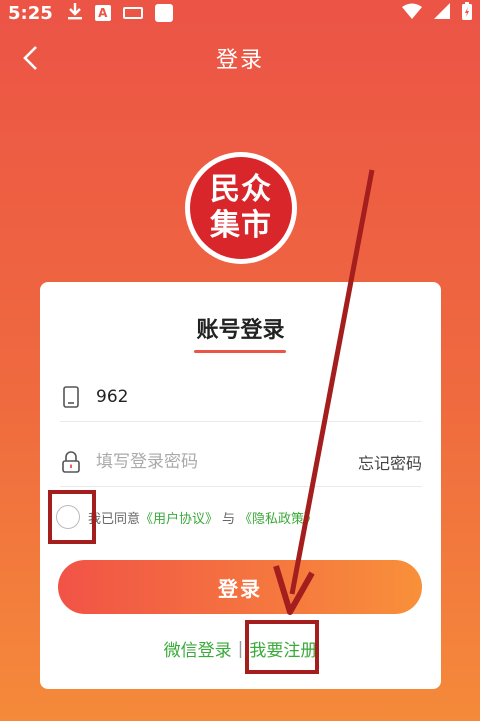  Describe the element at coordinates (282, 647) in the screenshot. I see `annotation-box-register` at that location.